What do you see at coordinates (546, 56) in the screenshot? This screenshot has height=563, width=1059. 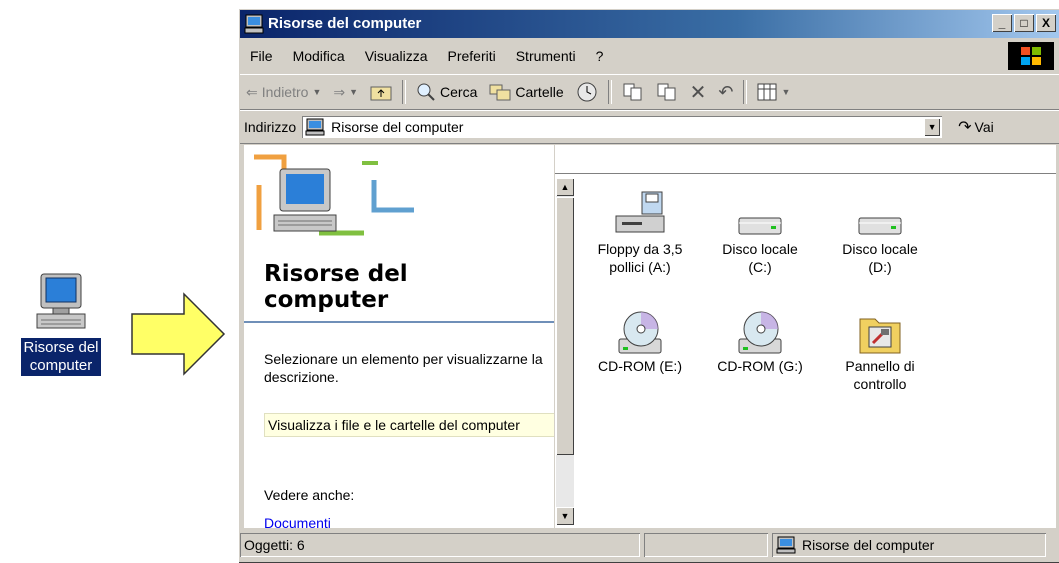 I see `menu-tools: Strumenti` at bounding box center [546, 56].